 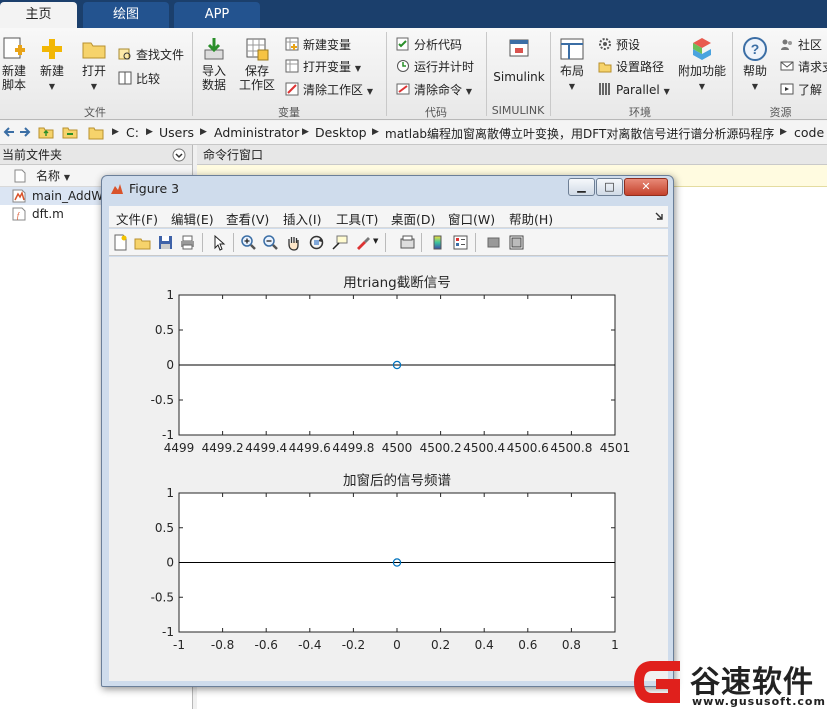 What do you see at coordinates (265, 645) in the screenshot?
I see `x-tick-label: -0.6` at bounding box center [265, 645].